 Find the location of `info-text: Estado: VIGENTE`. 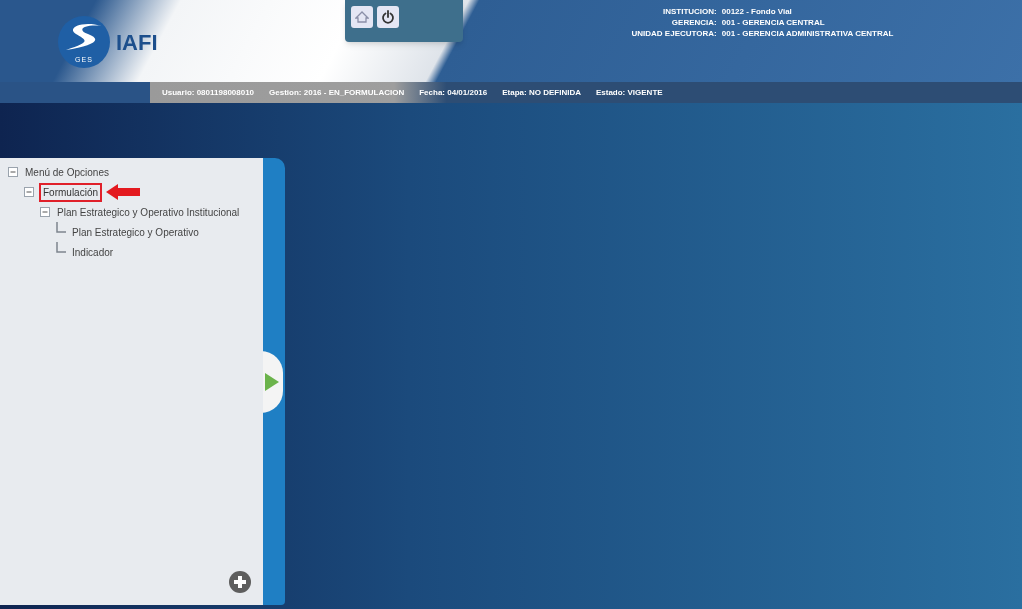

info-text: Estado: VIGENTE is located at coordinates (629, 92).